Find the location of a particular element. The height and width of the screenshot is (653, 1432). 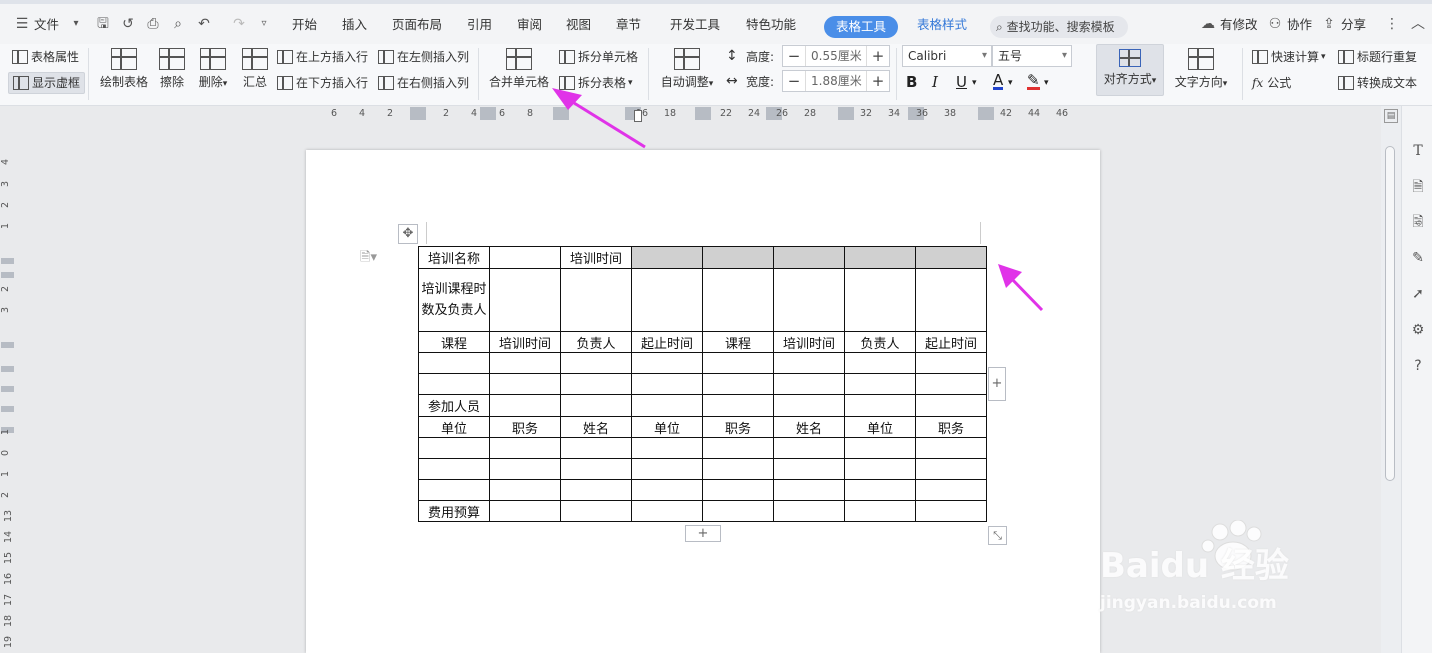

scrollbar-thumb is located at coordinates (1390, 313).